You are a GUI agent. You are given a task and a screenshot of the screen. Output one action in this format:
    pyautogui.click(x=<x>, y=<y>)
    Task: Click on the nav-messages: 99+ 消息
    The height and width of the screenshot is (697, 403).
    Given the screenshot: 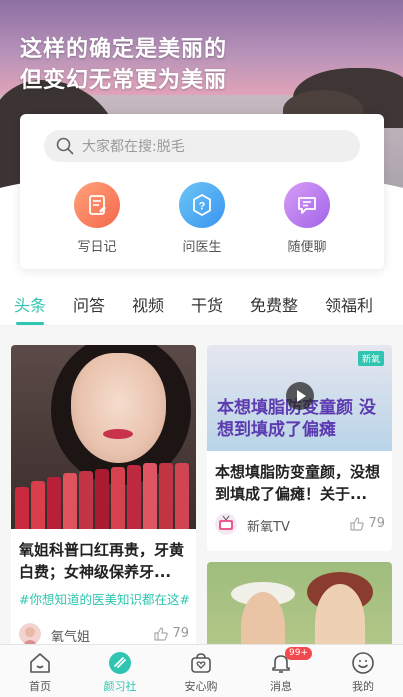 What is the action you would take?
    pyautogui.click(x=281, y=670)
    